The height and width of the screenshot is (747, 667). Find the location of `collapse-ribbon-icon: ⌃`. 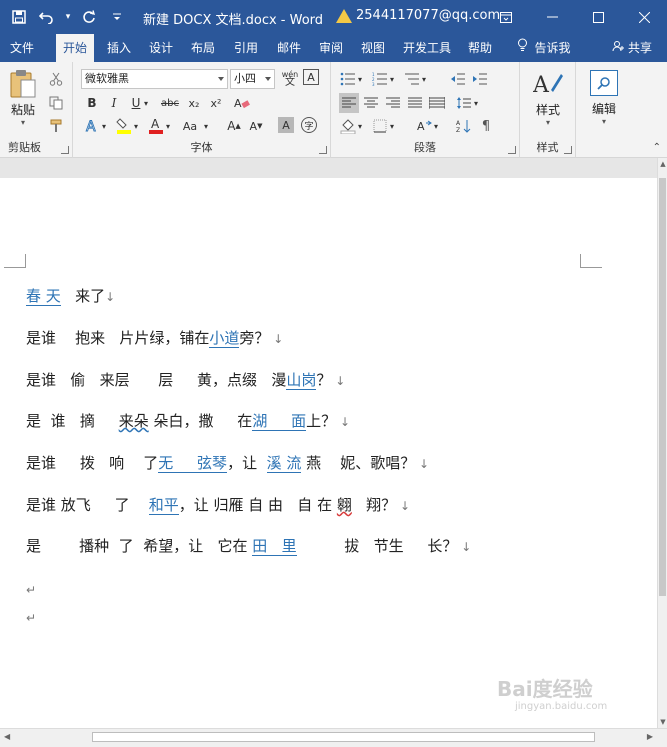

collapse-ribbon-icon: ⌃ is located at coordinates (657, 147).